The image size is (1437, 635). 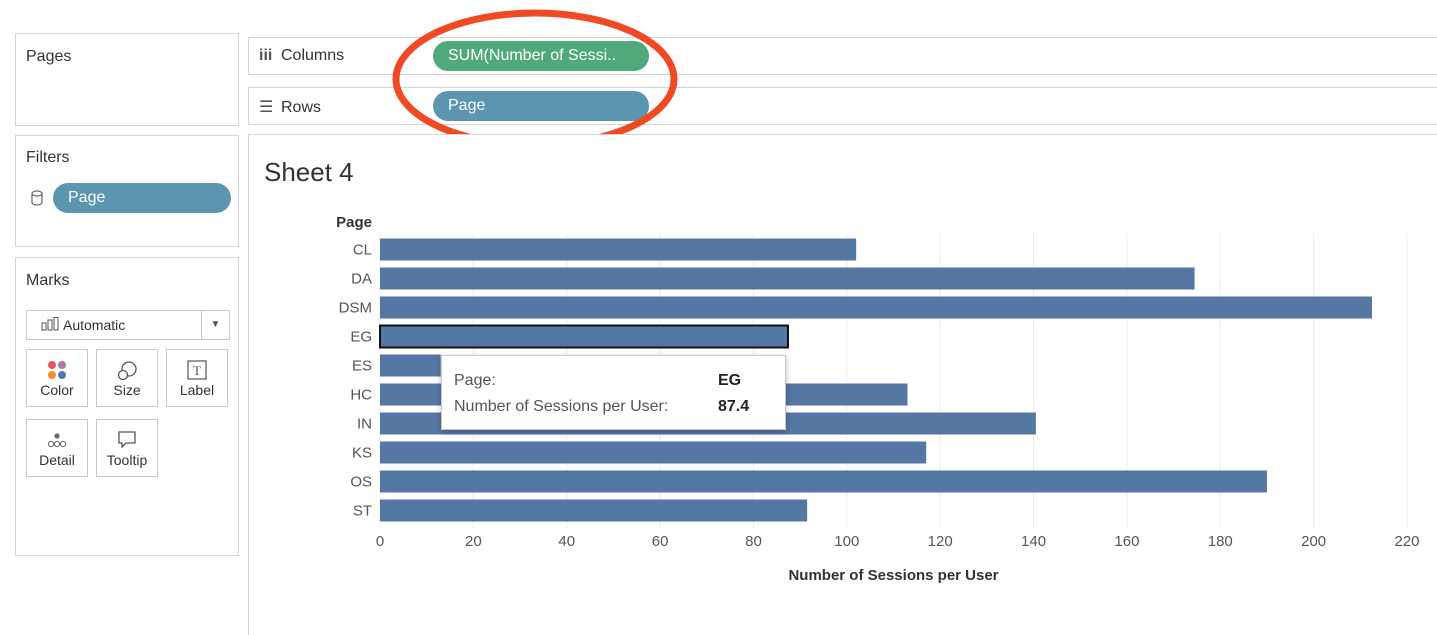 I want to click on x-tick-label: 100, so click(x=846, y=541).